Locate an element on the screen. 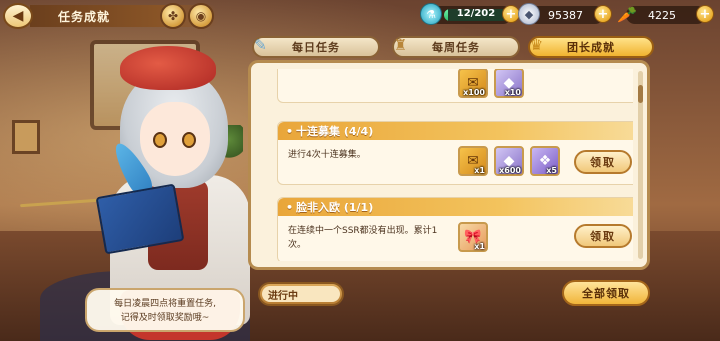  tab-weekly-tasks-label: 每周任务 is located at coordinates (456, 47).